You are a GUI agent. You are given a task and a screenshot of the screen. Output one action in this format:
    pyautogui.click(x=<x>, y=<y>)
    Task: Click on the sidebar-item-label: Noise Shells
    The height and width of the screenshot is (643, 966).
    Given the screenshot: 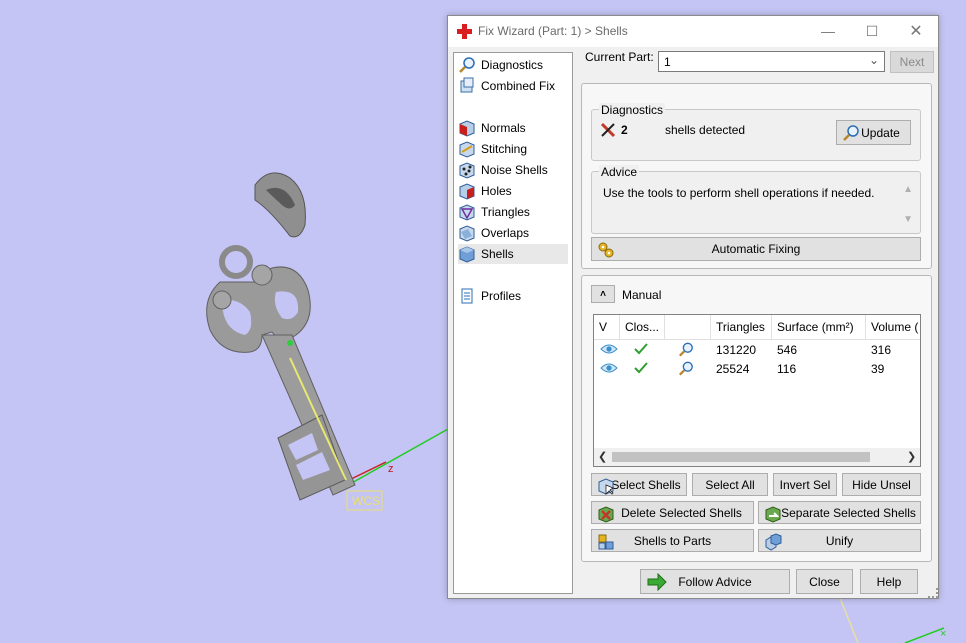 What is the action you would take?
    pyautogui.click(x=514, y=170)
    